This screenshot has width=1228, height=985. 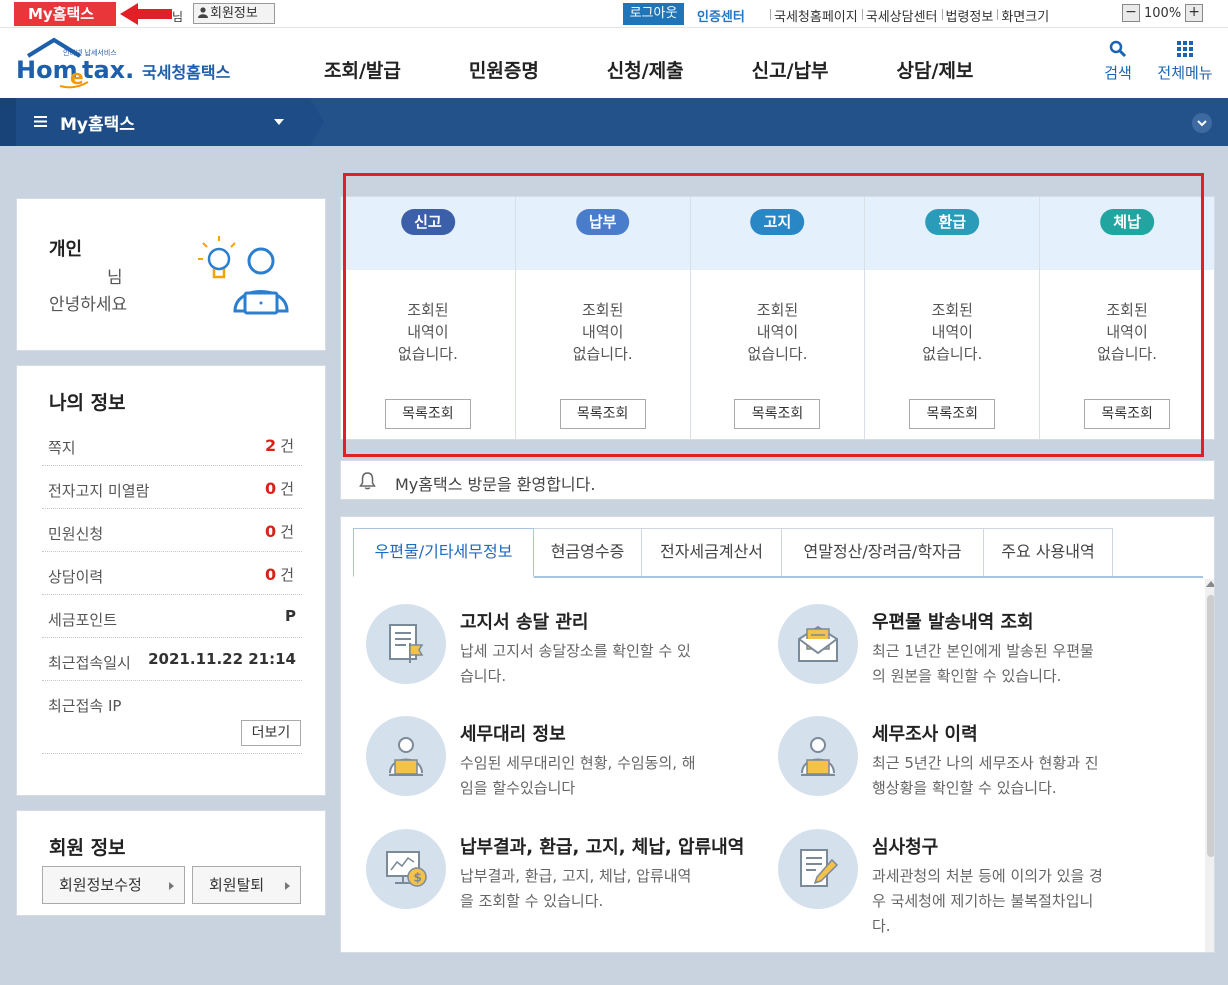 I want to click on status-header: 납부, so click(x=602, y=233).